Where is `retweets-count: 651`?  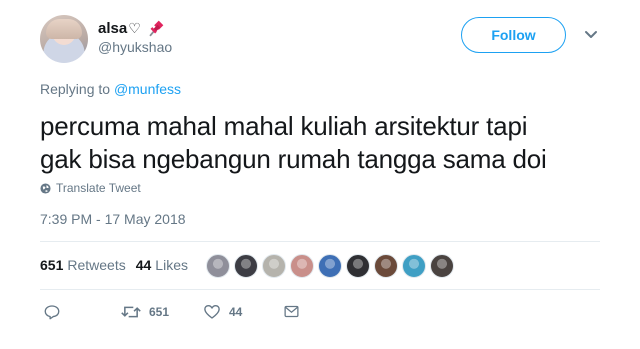 retweets-count: 651 is located at coordinates (52, 265).